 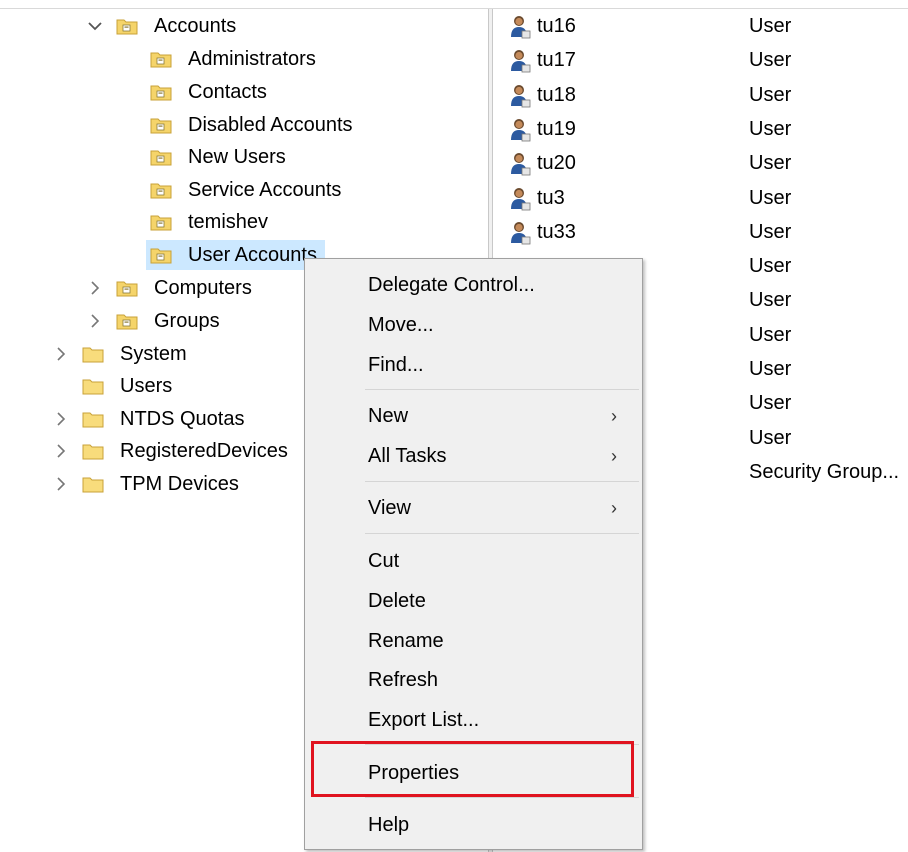 What do you see at coordinates (700, 163) in the screenshot?
I see `list-row: tu20 User` at bounding box center [700, 163].